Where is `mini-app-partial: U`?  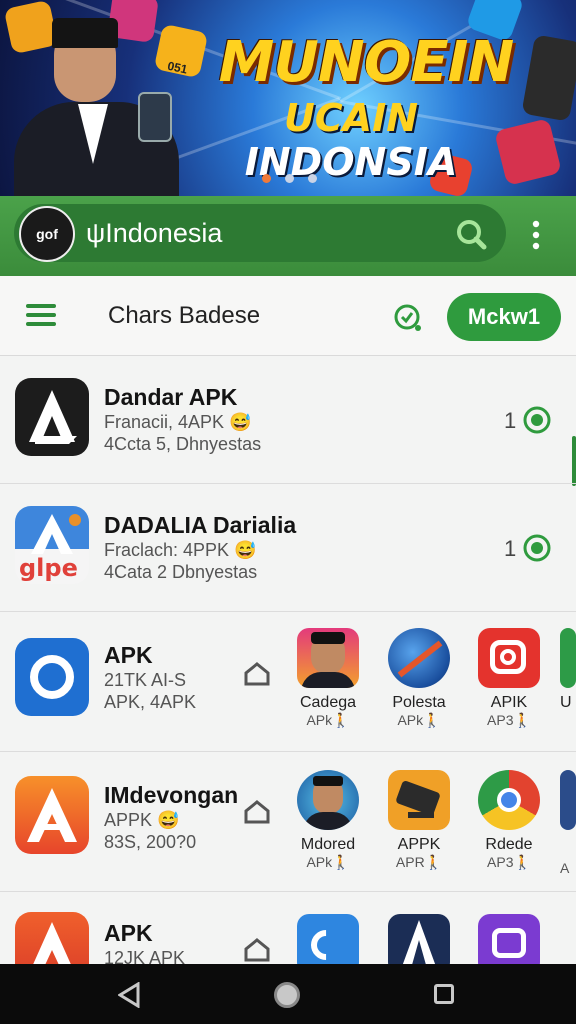
mini-app-partial: U is located at coordinates (568, 670).